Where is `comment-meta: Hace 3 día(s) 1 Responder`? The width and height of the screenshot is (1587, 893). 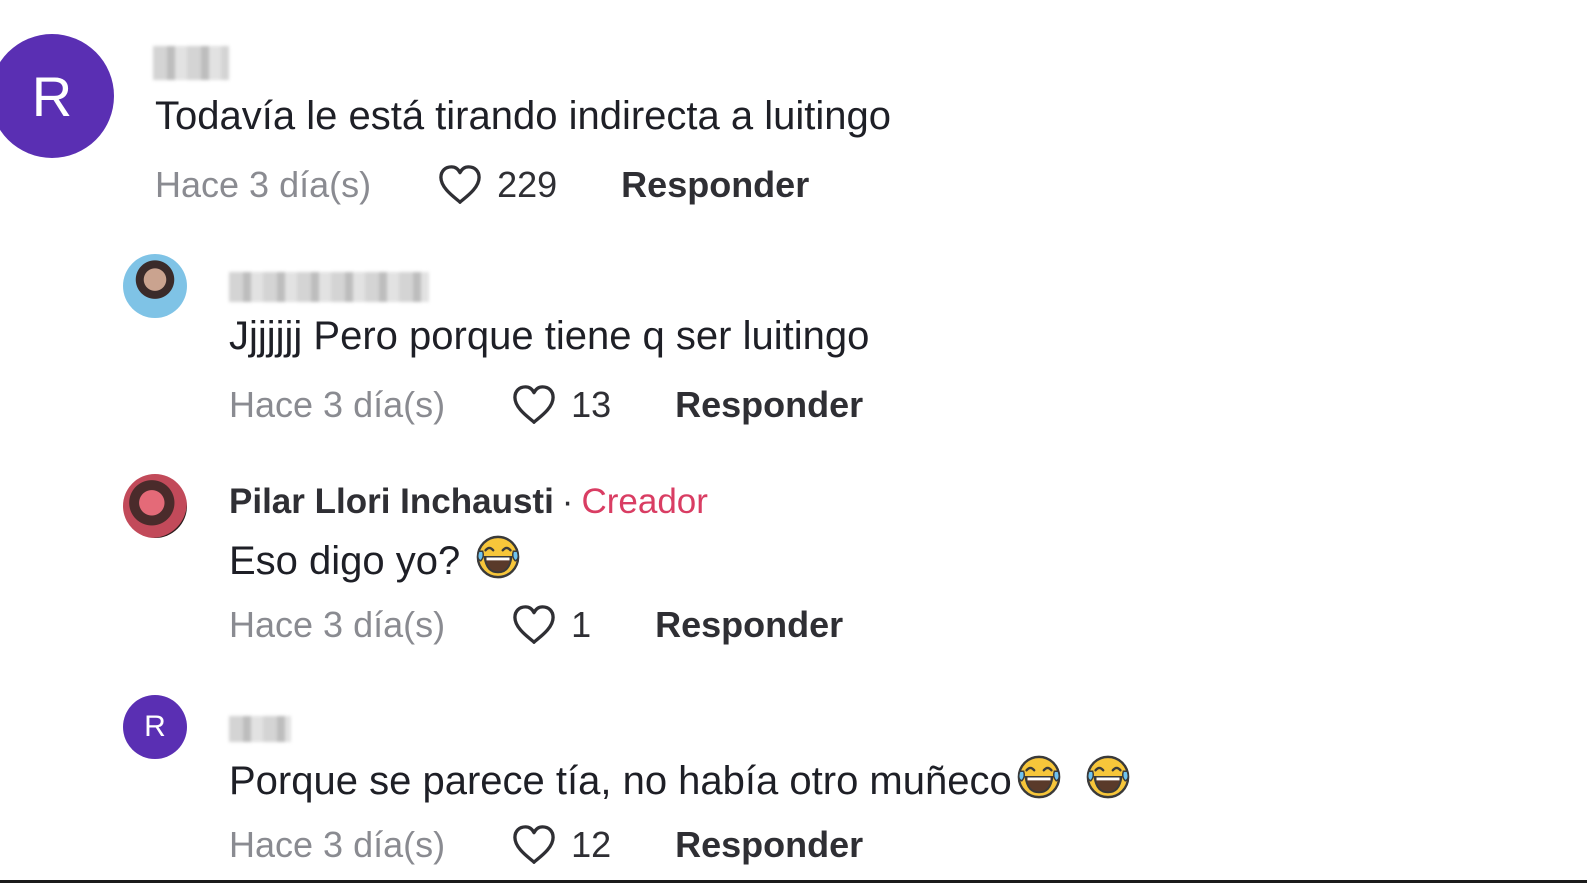 comment-meta: Hace 3 día(s) 1 Responder is located at coordinates (536, 625).